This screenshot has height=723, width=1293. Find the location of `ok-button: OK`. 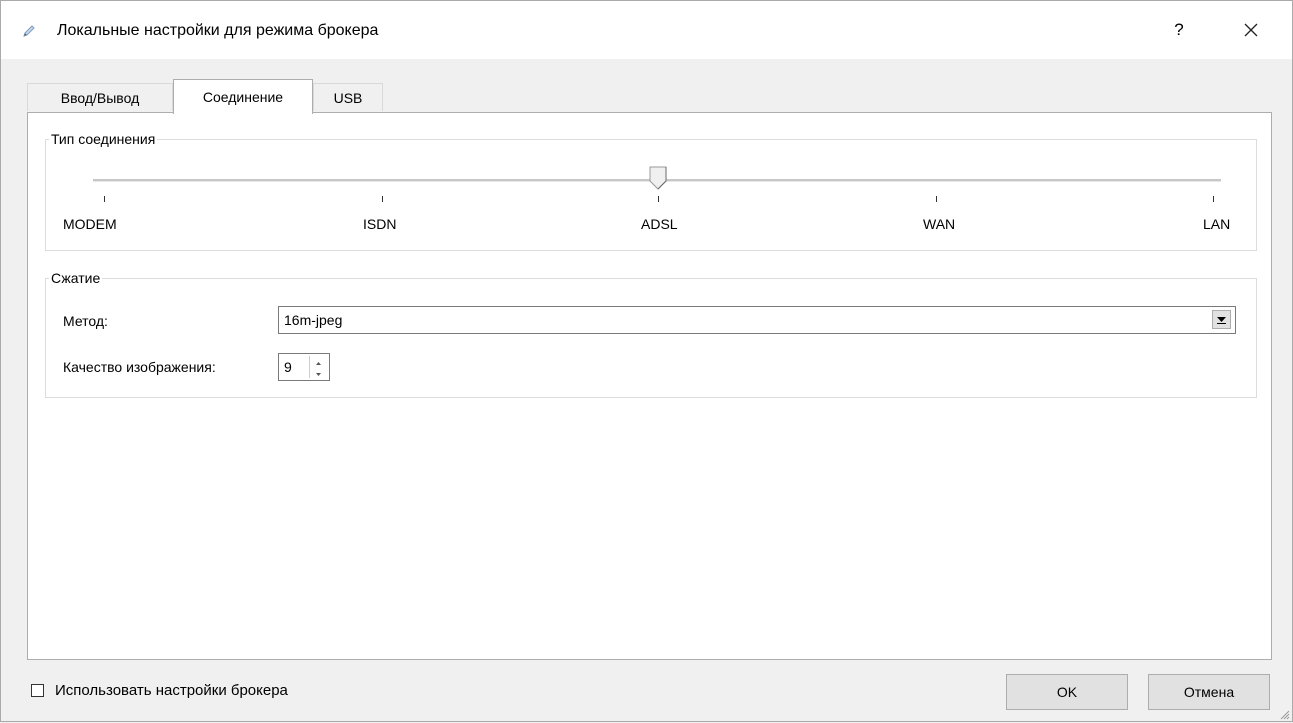

ok-button: OK is located at coordinates (1067, 692).